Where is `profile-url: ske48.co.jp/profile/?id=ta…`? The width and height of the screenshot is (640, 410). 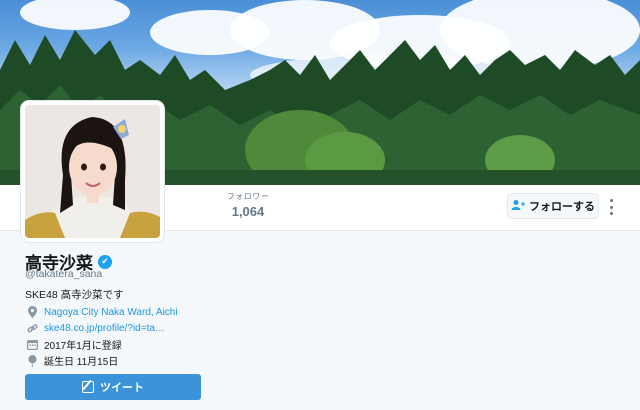 profile-url: ske48.co.jp/profile/?id=ta… is located at coordinates (96, 328).